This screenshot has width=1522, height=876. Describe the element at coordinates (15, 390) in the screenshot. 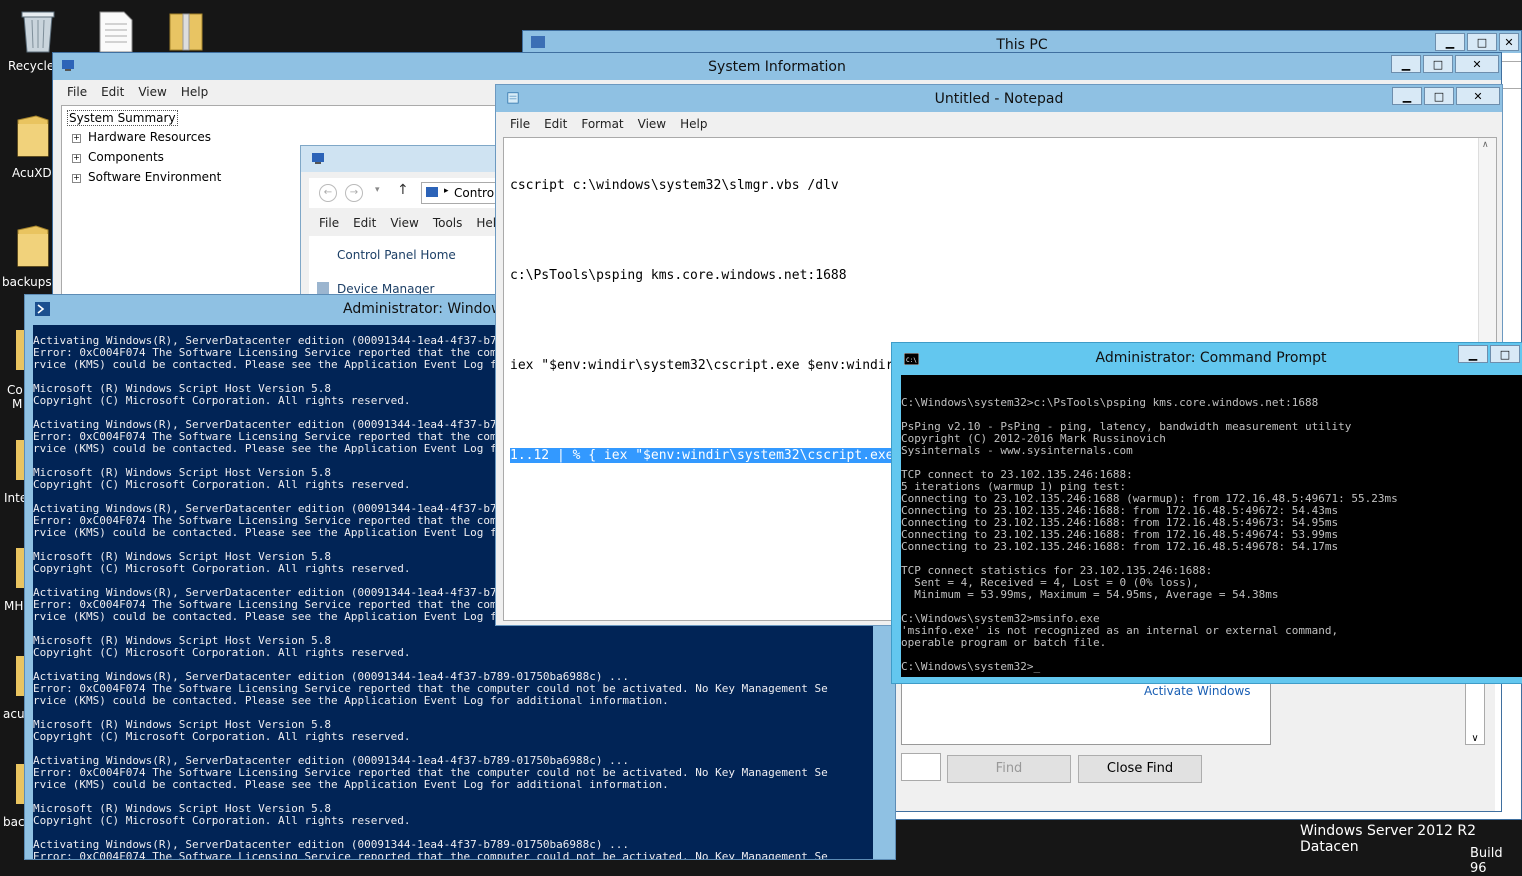

I see `desktop-icon-label: Co` at that location.